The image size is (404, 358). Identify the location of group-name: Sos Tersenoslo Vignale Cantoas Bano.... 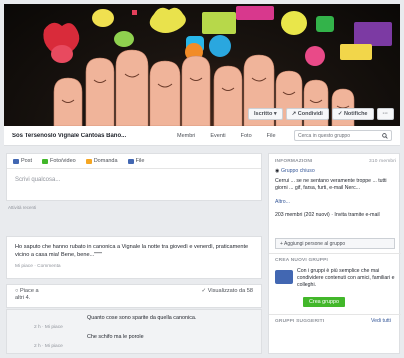
(87, 136).